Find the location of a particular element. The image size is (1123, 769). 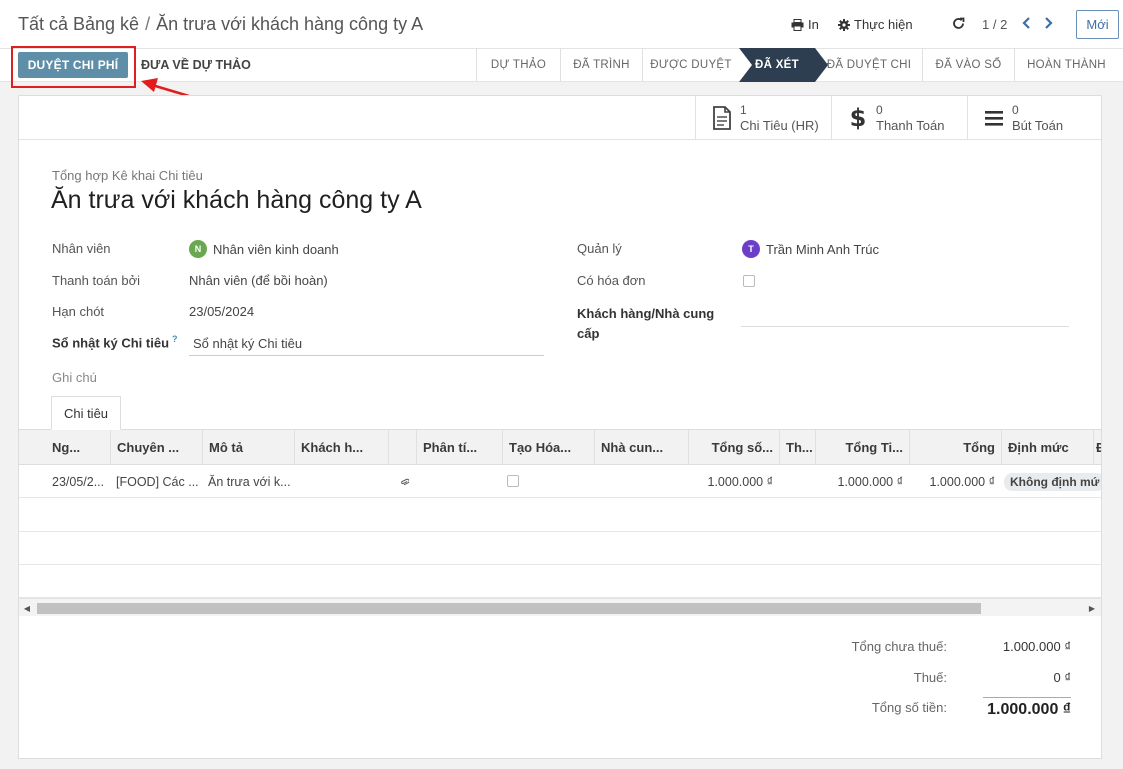

horizontal-scrollbar: ◀ ▶ is located at coordinates (560, 607).